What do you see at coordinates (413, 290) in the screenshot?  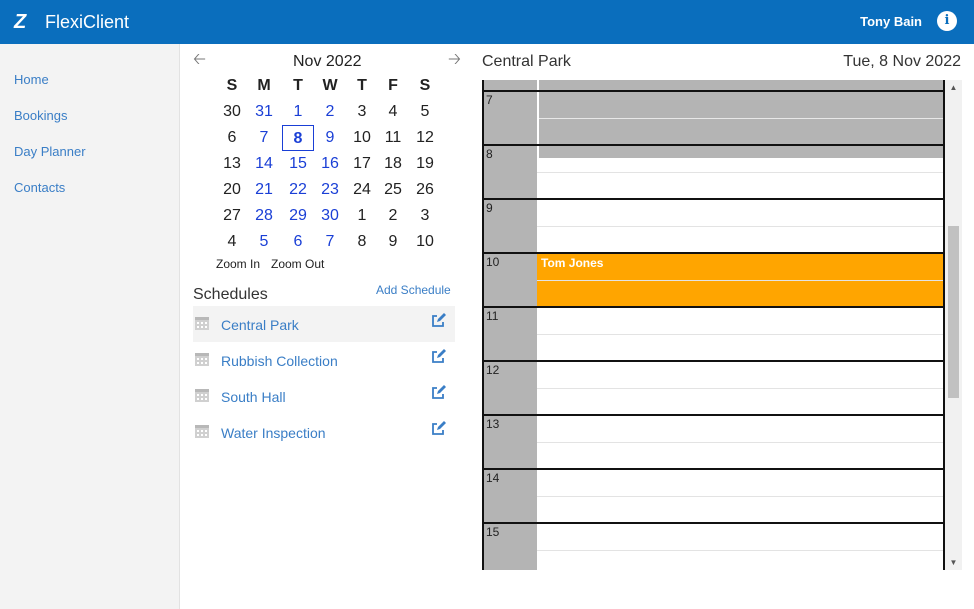 I see `add-schedule-link: Add Schedule` at bounding box center [413, 290].